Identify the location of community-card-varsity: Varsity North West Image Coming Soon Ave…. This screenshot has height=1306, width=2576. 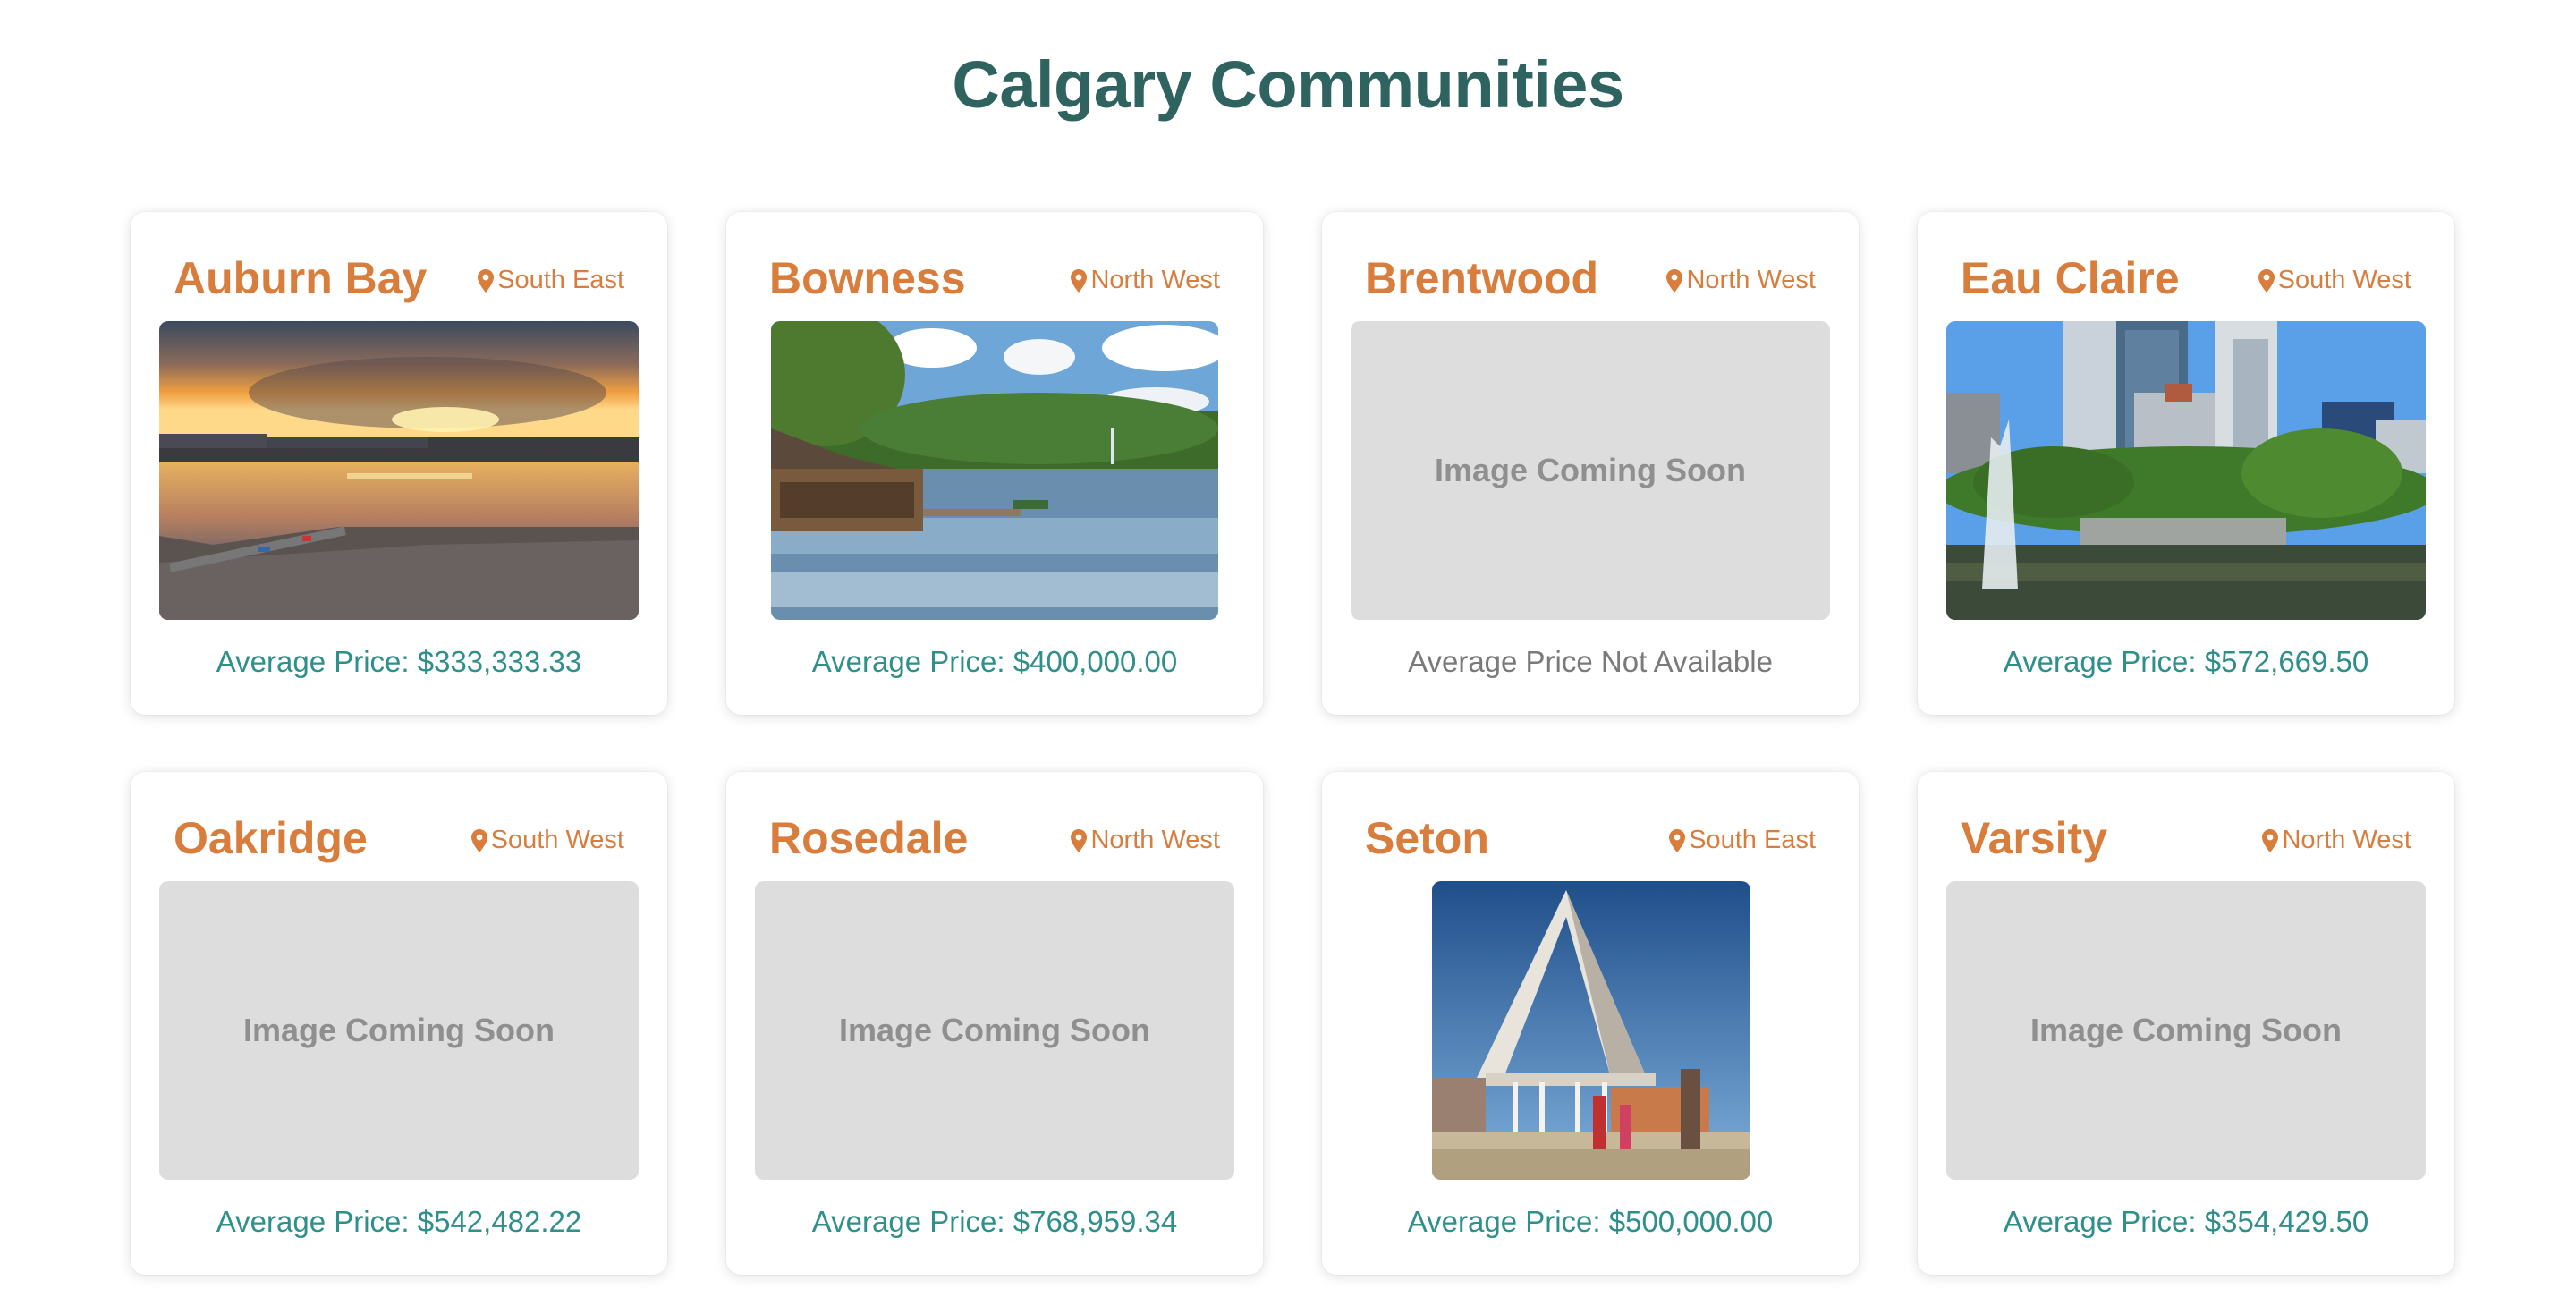
(2186, 1024).